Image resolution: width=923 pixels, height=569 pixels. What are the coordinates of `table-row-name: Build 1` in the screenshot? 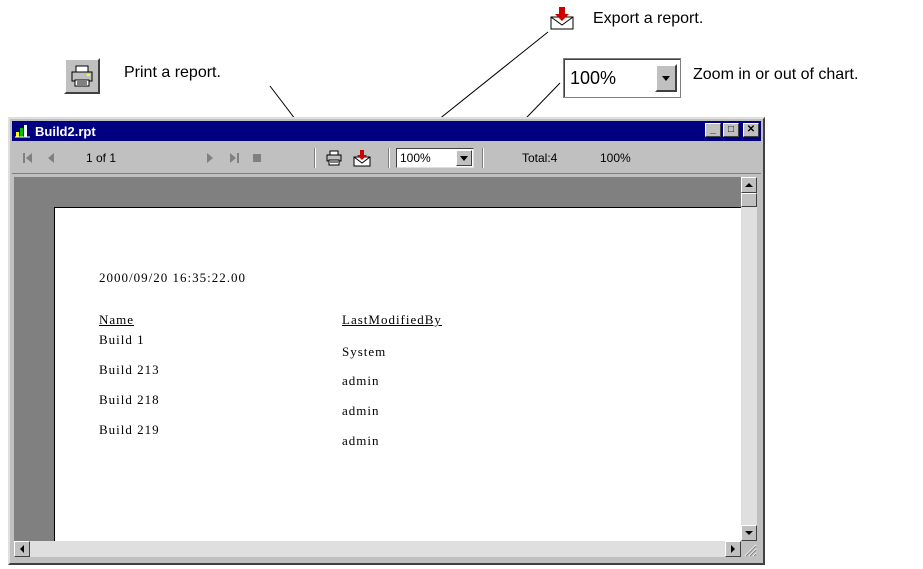 It's located at (122, 339).